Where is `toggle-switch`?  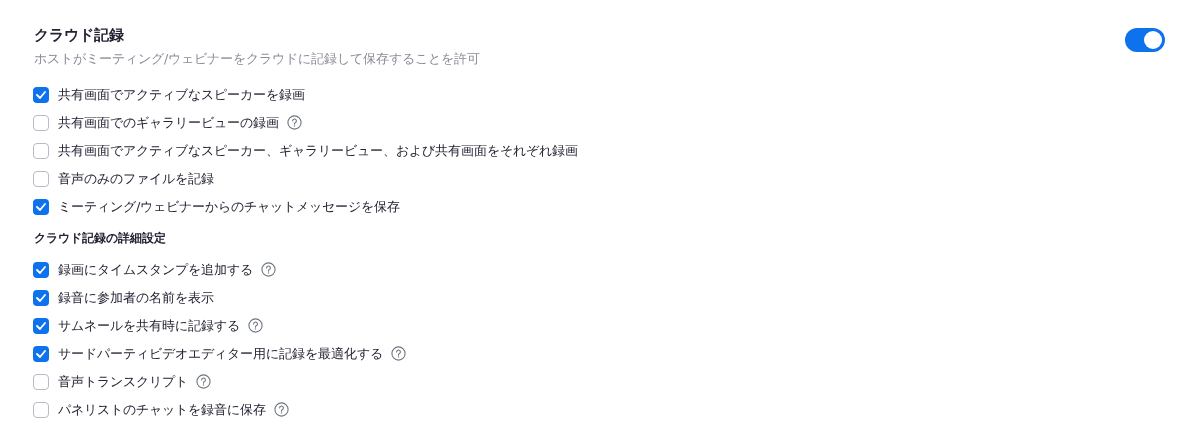
toggle-switch is located at coordinates (1145, 40).